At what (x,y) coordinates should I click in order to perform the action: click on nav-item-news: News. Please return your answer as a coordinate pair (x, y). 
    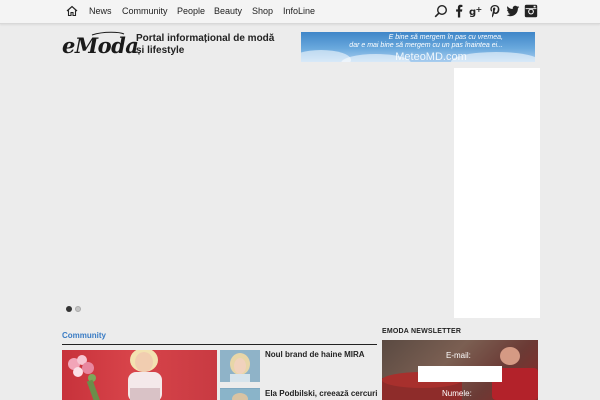
    Looking at the image, I should click on (100, 11).